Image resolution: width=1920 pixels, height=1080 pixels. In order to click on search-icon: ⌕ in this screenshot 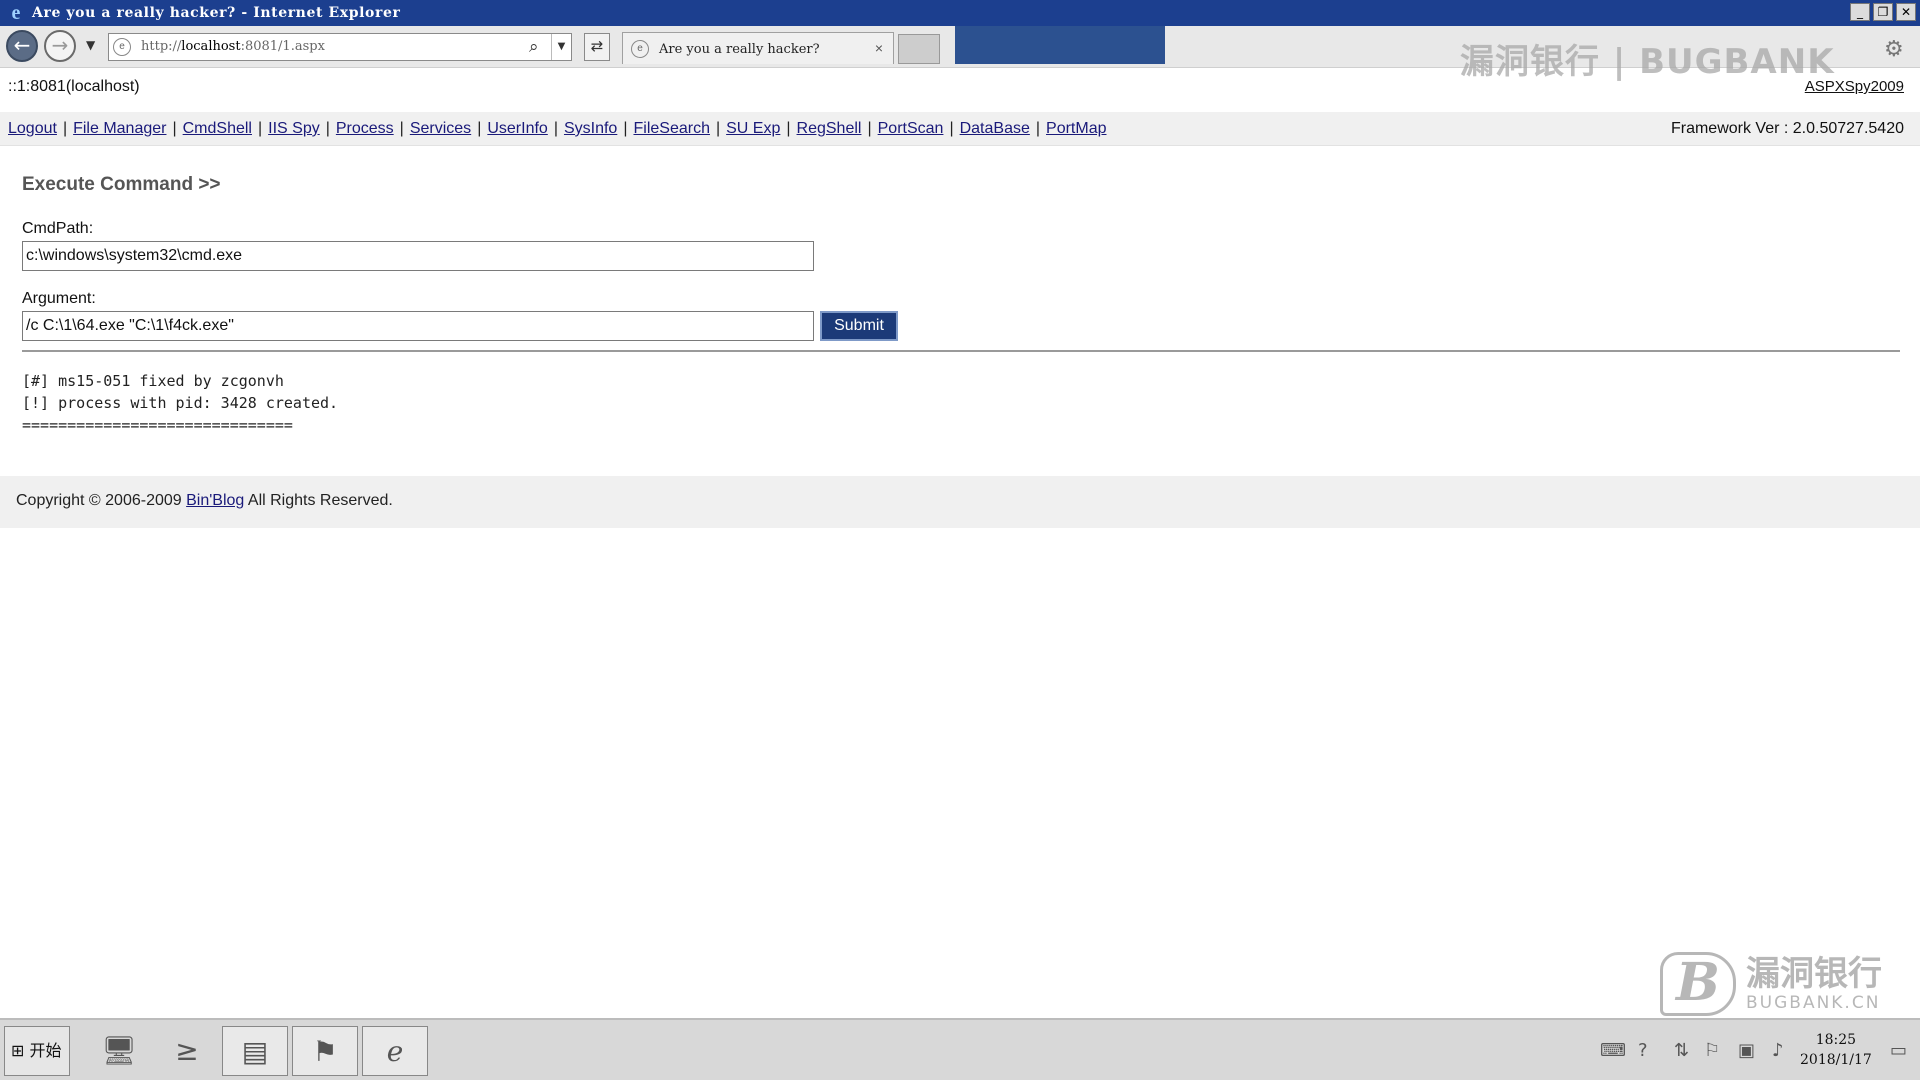, I will do `click(534, 47)`.